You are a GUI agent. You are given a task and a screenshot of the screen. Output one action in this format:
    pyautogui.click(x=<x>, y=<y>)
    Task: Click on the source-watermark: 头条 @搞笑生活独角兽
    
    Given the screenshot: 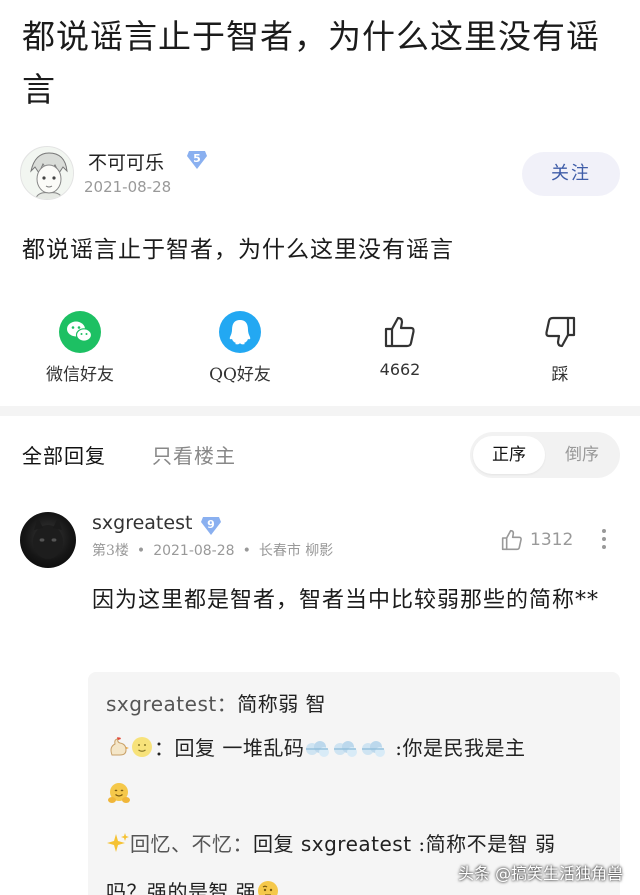 What is the action you would take?
    pyautogui.click(x=541, y=873)
    